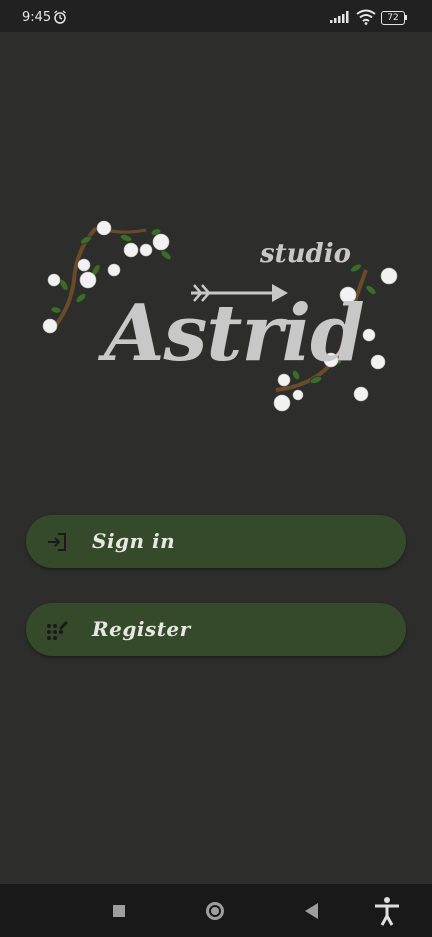 Image resolution: width=432 pixels, height=937 pixels. Describe the element at coordinates (406, 17) in the screenshot. I see `battery-tip` at that location.